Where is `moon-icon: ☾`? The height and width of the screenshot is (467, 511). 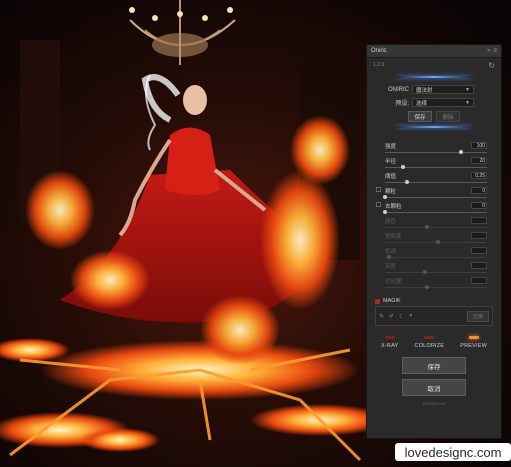 moon-icon: ☾ is located at coordinates (401, 316).